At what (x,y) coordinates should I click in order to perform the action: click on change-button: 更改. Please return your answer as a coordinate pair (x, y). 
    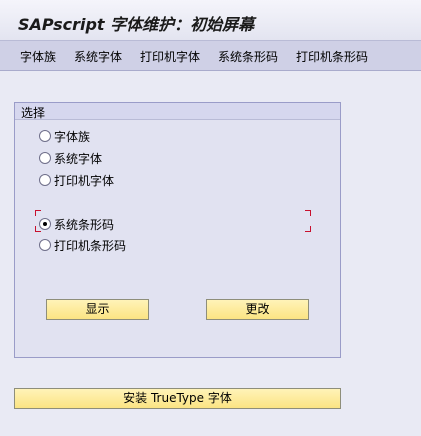
    Looking at the image, I should click on (257, 309).